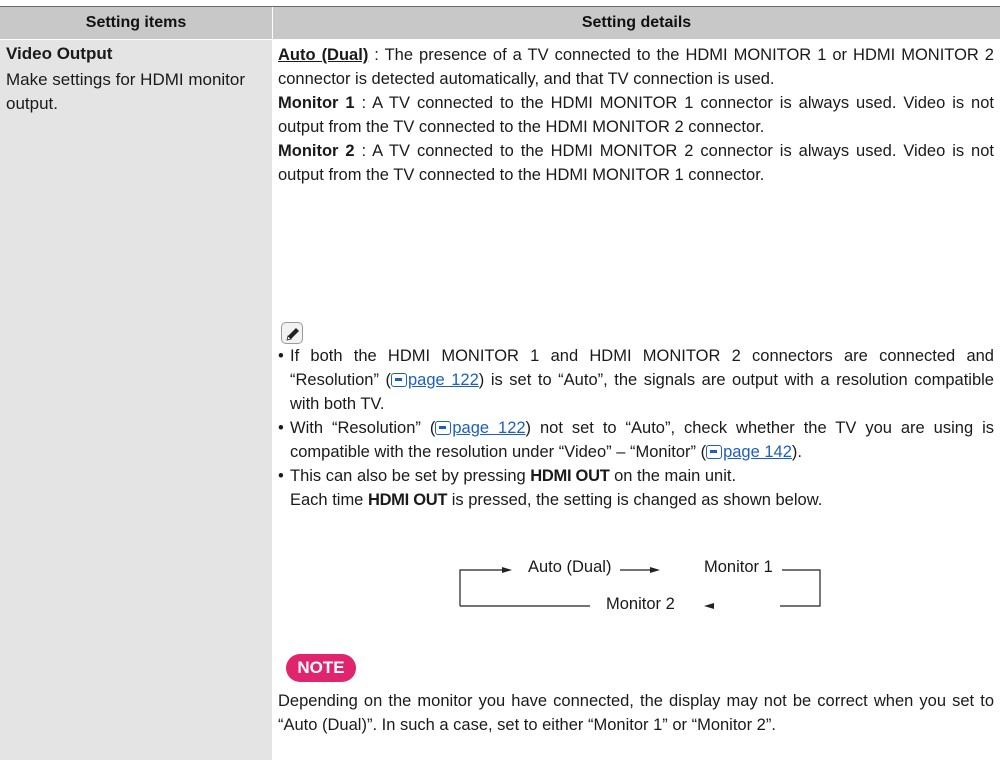  Describe the element at coordinates (126, 91) in the screenshot. I see `item-description: Make settings for HDMI monitor output.` at that location.